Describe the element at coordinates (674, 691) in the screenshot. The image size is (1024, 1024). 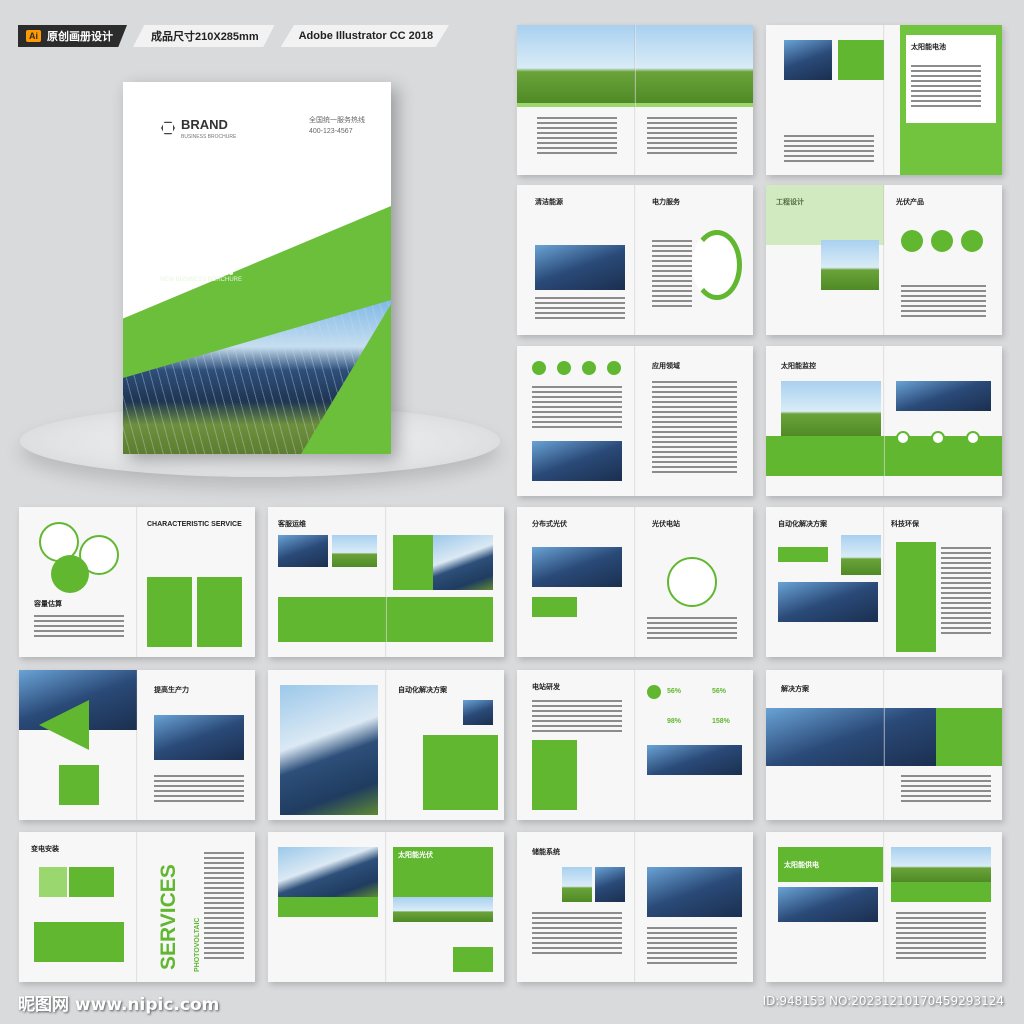
I see `stat-1: 56%` at that location.